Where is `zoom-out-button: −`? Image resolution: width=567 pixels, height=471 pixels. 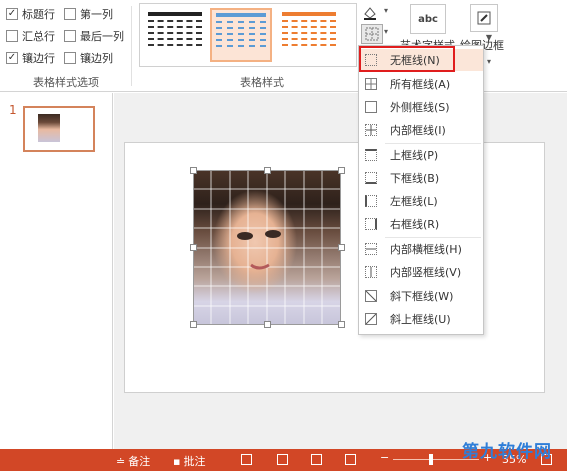
zoom-out-button: − is located at coordinates (384, 457).